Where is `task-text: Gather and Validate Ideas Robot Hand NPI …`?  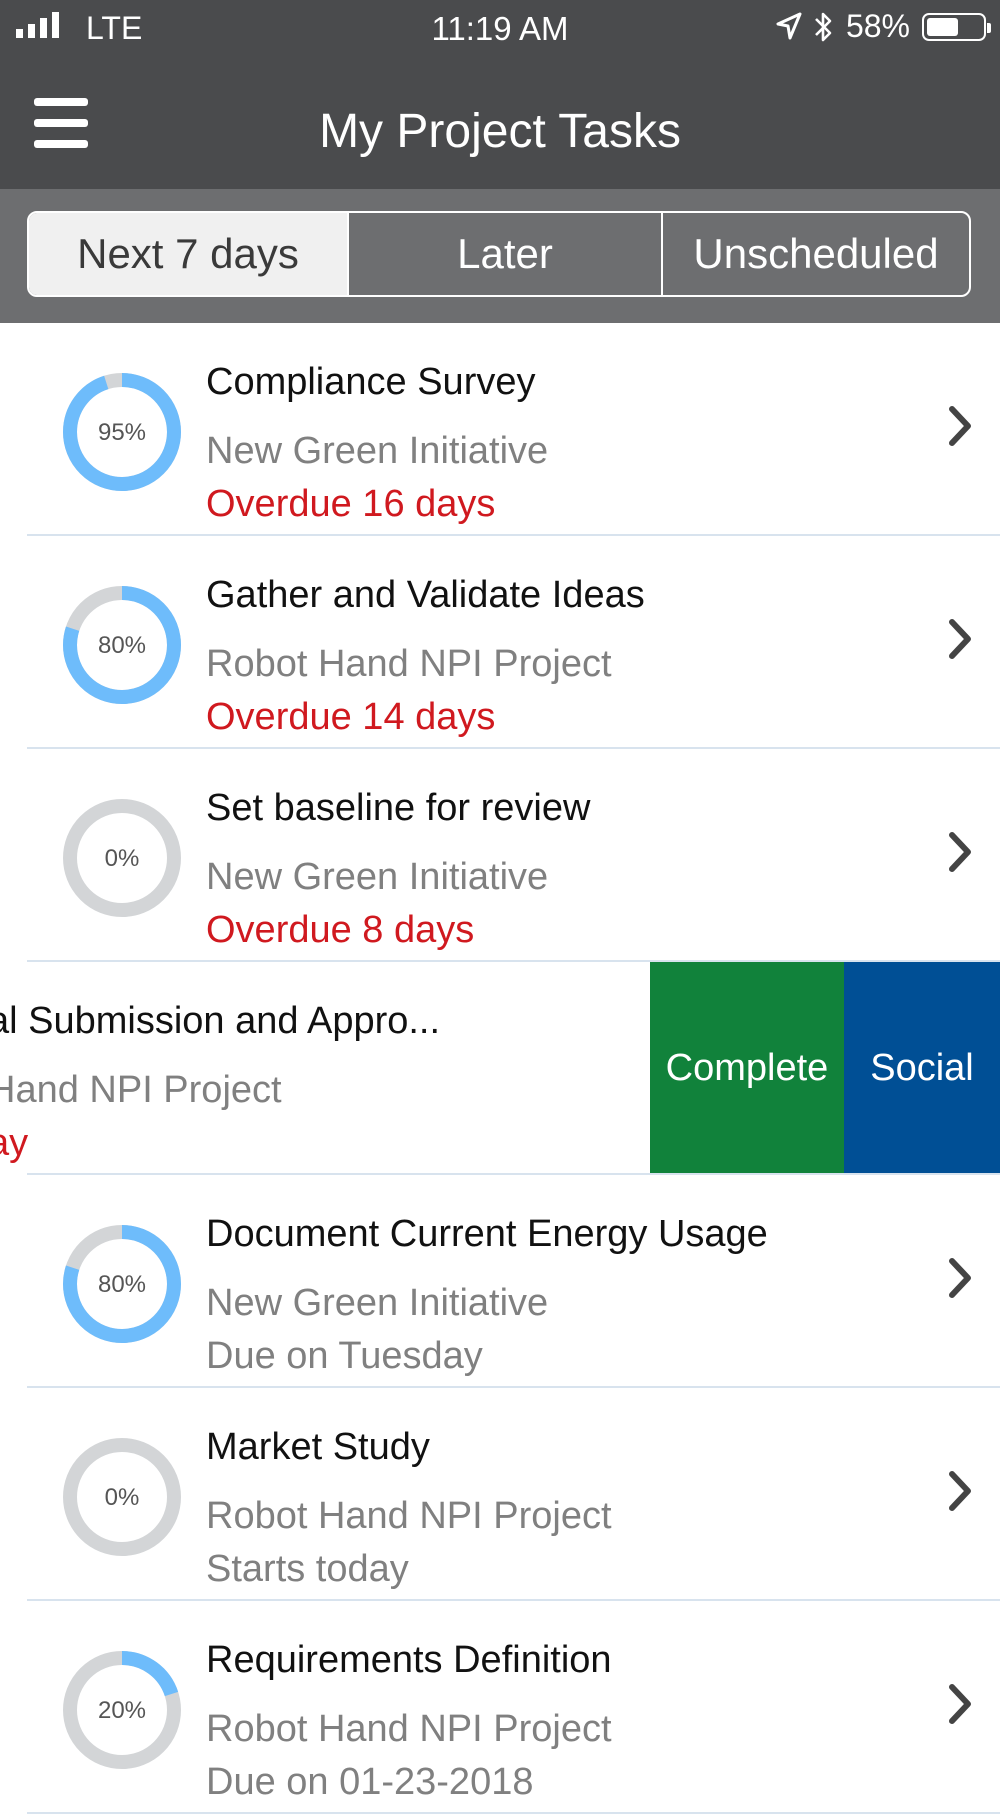
task-text: Gather and Validate Ideas Robot Hand NPI … is located at coordinates (425, 656).